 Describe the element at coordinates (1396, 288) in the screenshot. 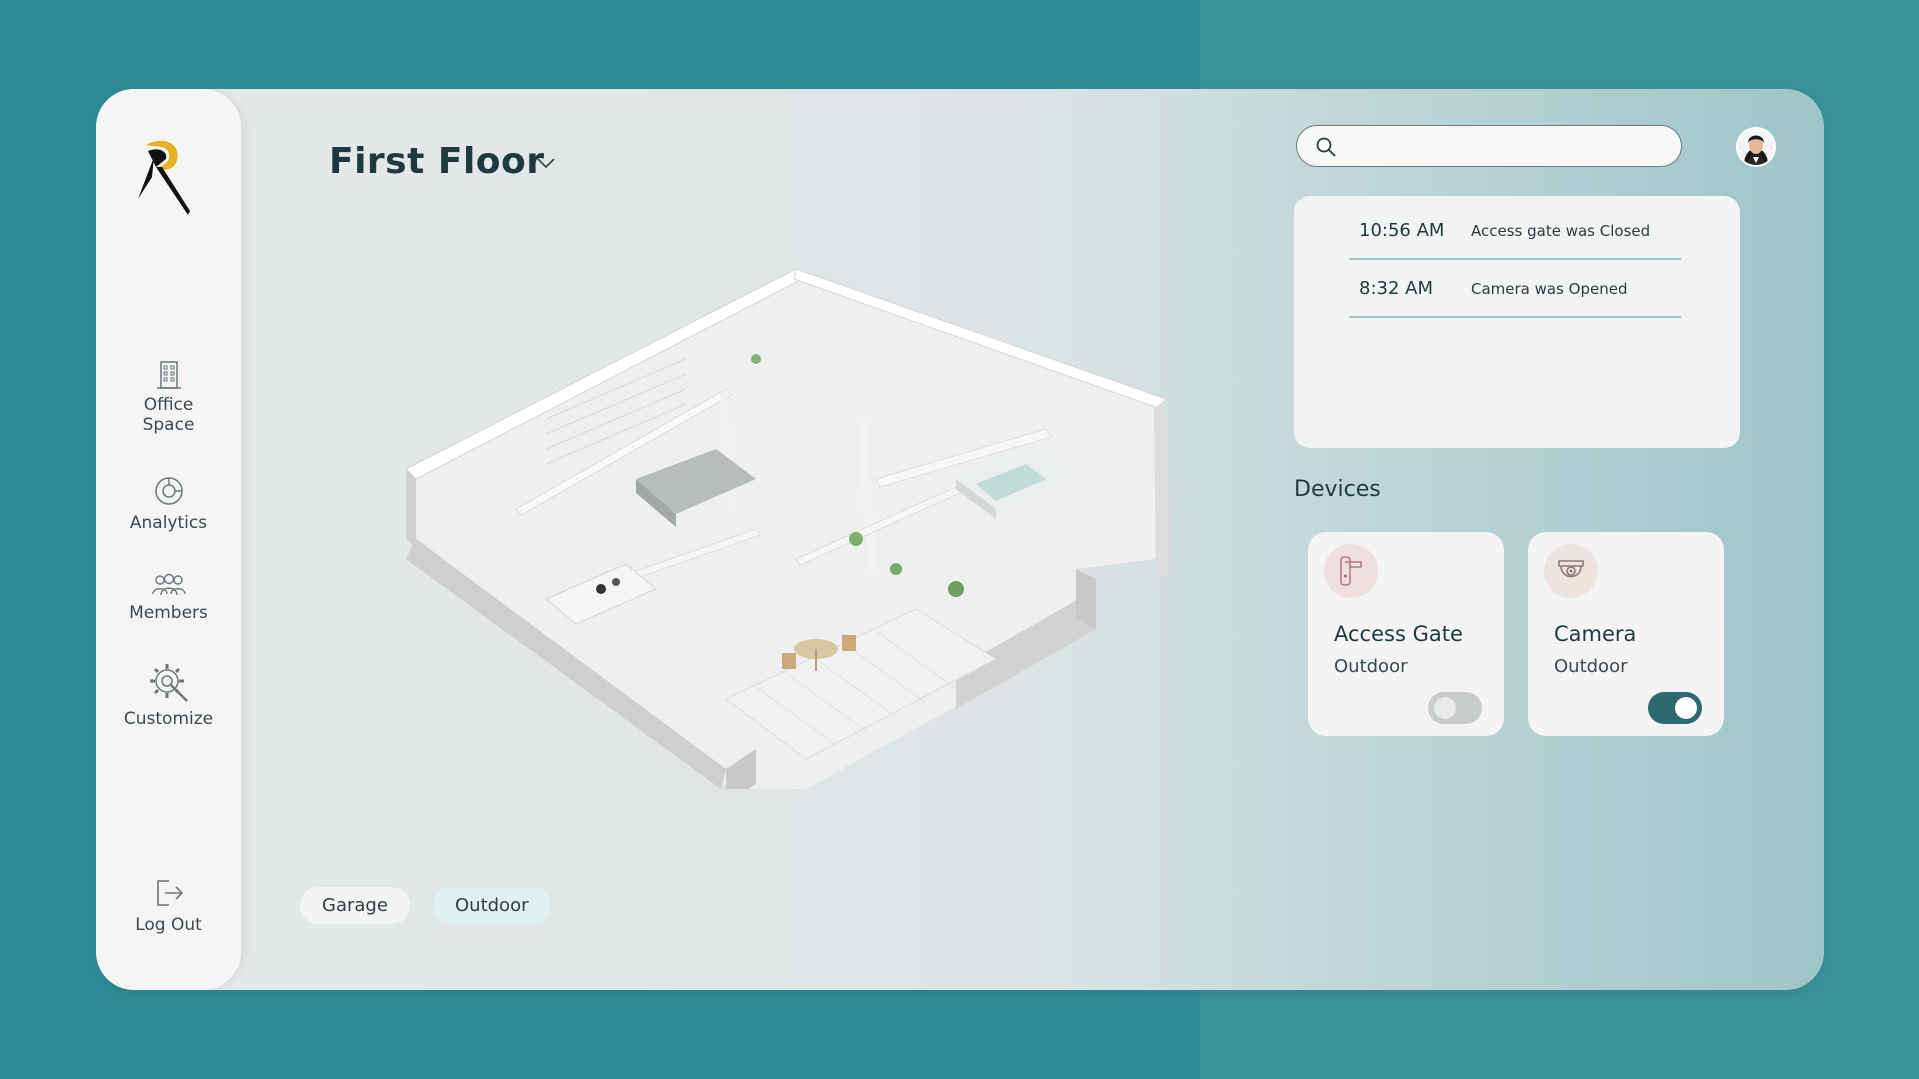

I see `activity-time: 8:32 AM` at that location.